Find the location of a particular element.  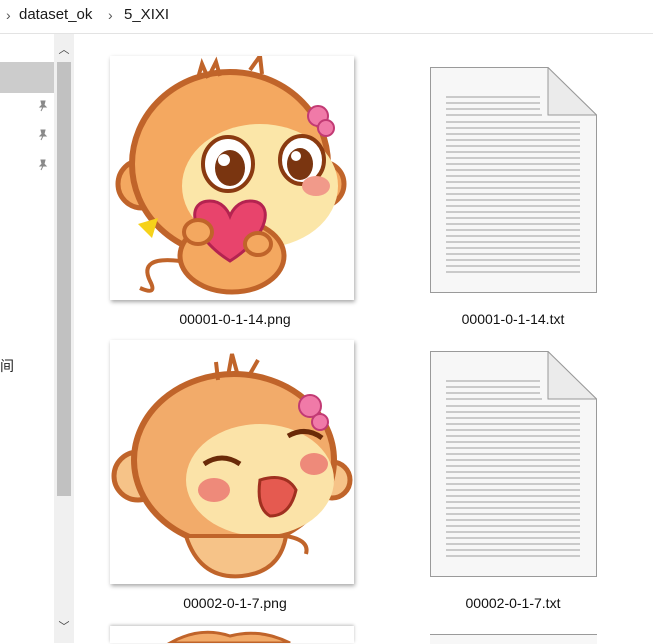

scroll-up-icon: ︿ is located at coordinates (64, 50).